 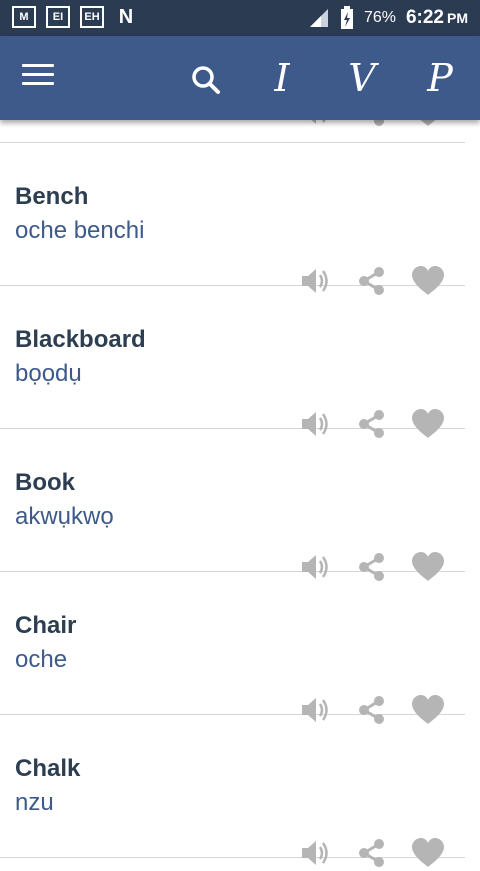 What do you see at coordinates (80, 339) in the screenshot?
I see `word-text: Blackboard` at bounding box center [80, 339].